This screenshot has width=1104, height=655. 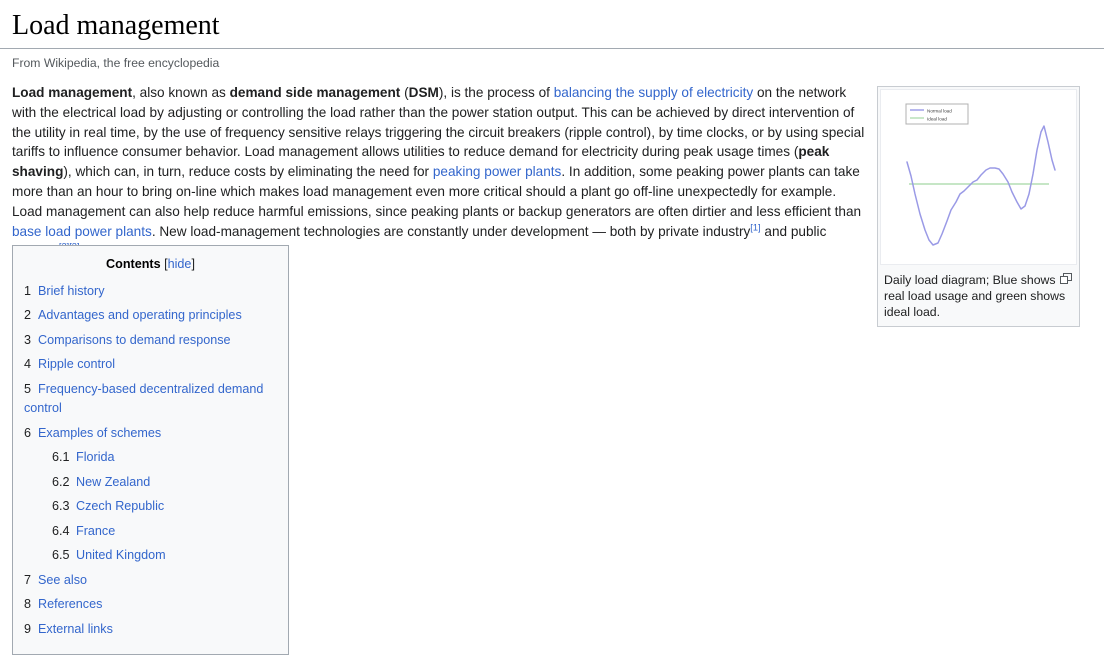 I want to click on chart-legend: Normal load Ideal load, so click(x=937, y=114).